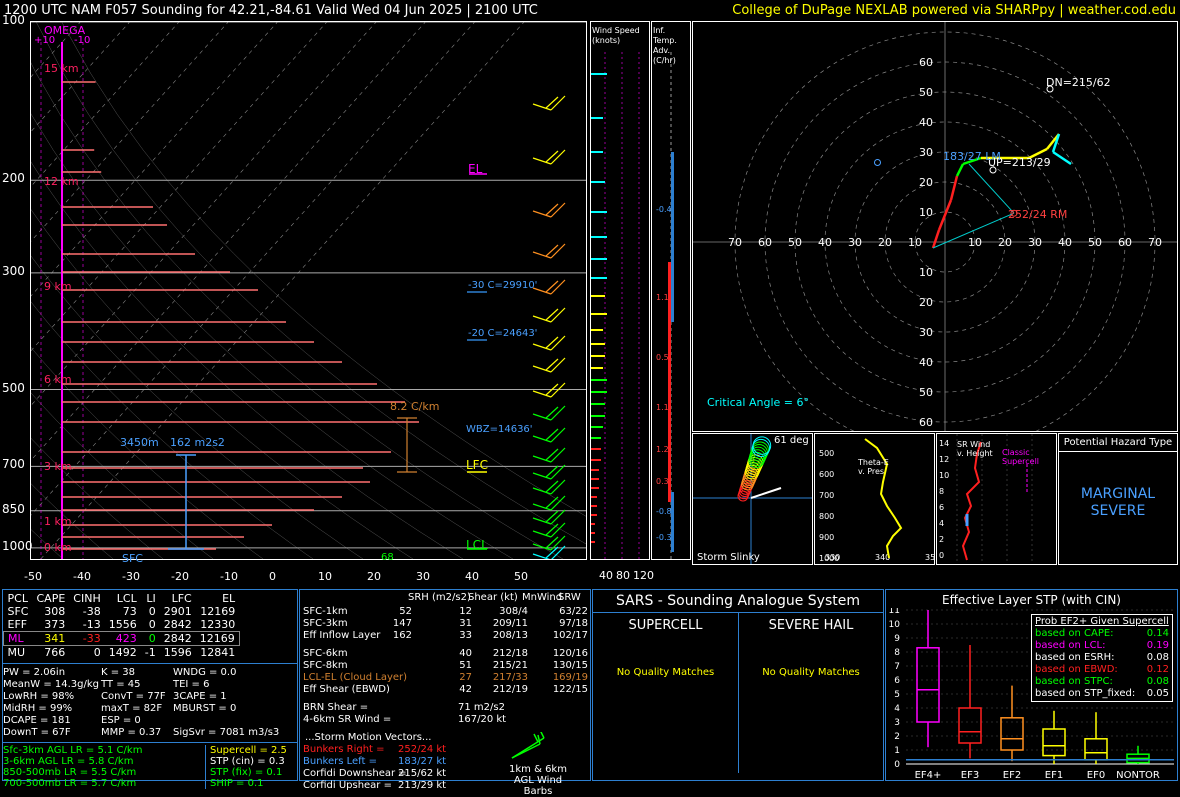 Image resolution: width=1180 pixels, height=797 pixels. I want to click on advection-value: 1.2, so click(662, 449).